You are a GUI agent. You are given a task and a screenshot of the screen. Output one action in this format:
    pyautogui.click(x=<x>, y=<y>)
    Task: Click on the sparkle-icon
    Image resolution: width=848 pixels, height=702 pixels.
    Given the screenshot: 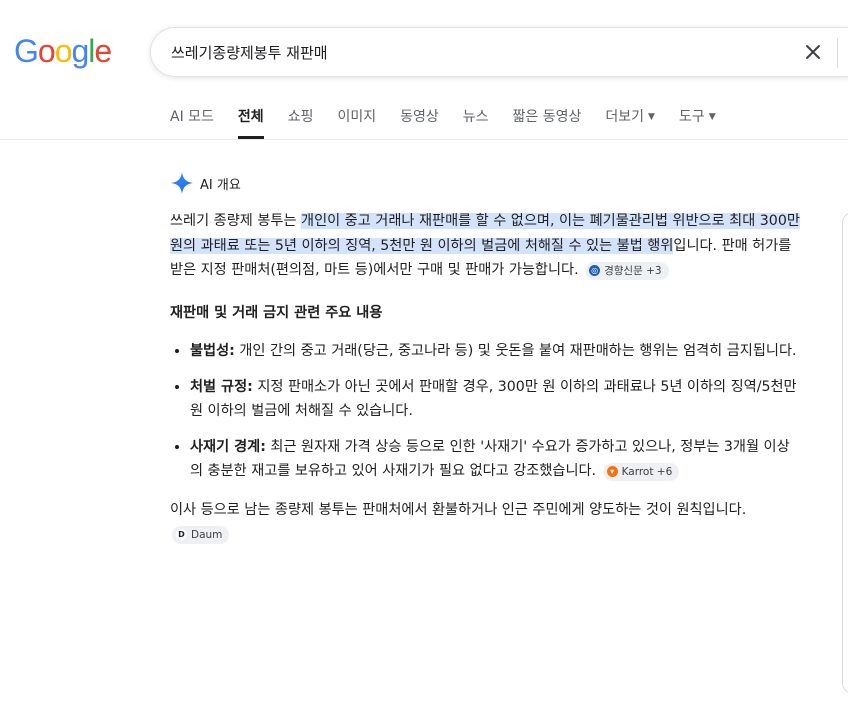 What is the action you would take?
    pyautogui.click(x=182, y=183)
    